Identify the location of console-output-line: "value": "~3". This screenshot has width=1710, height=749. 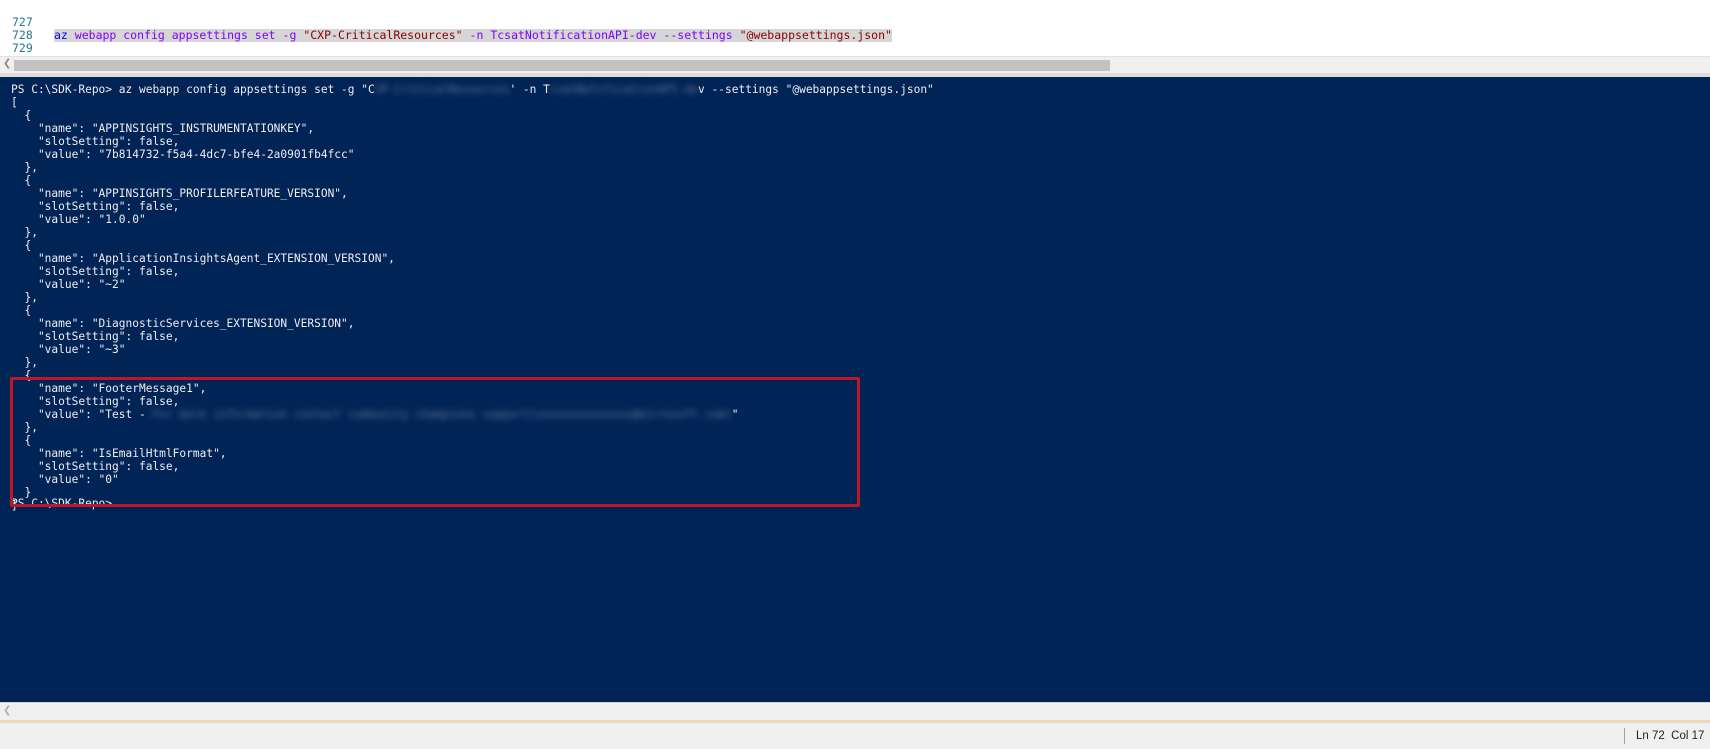
(68, 349).